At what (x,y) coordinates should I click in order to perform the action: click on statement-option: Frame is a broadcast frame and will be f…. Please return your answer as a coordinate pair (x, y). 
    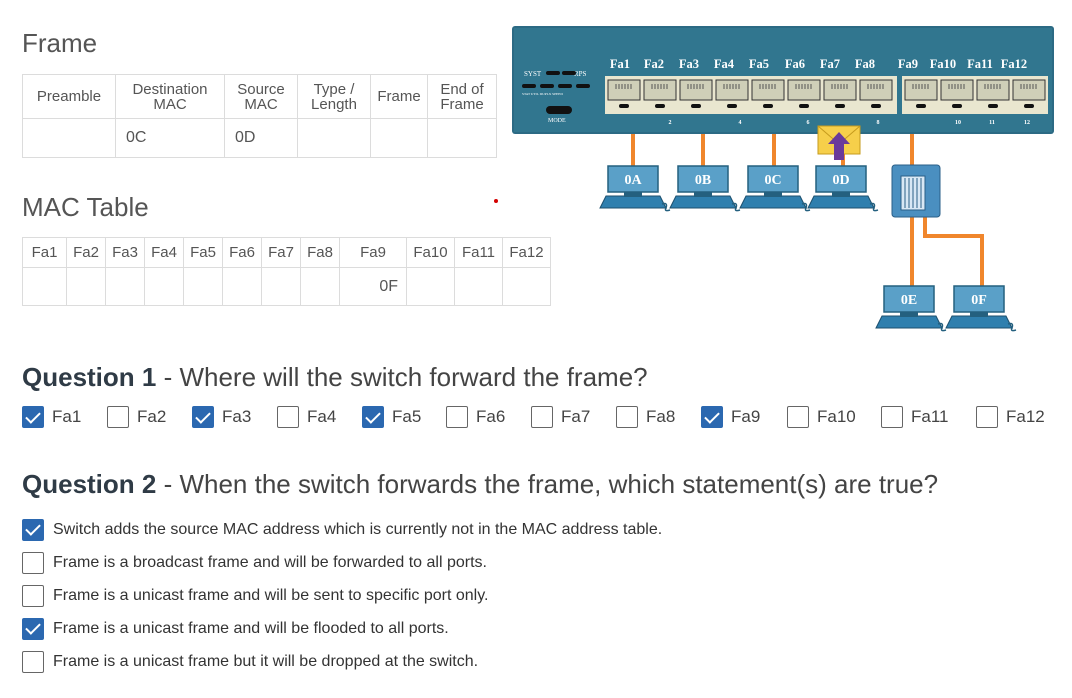
    Looking at the image, I should click on (342, 562).